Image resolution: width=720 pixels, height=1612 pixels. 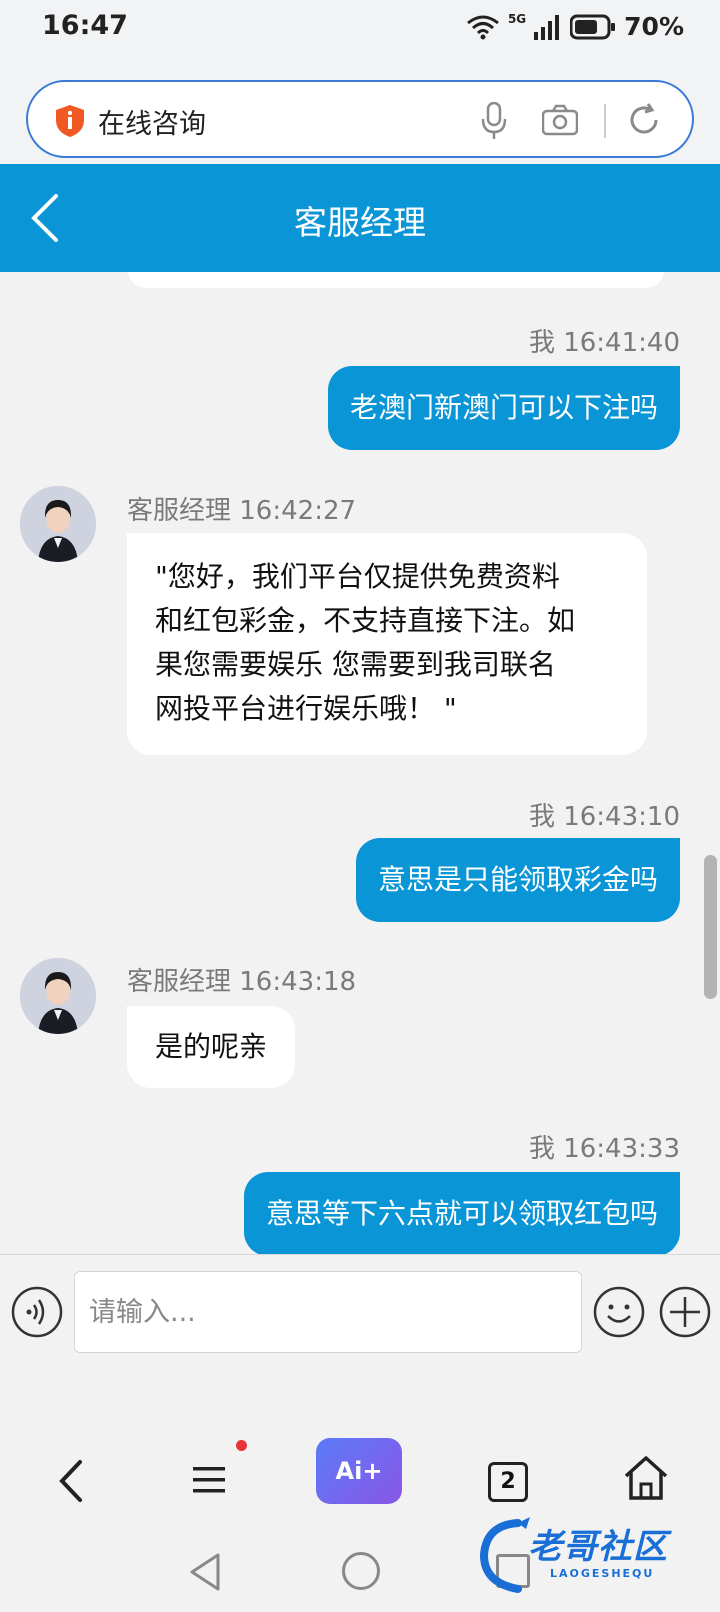 What do you see at coordinates (494, 121) in the screenshot?
I see `microphone-icon` at bounding box center [494, 121].